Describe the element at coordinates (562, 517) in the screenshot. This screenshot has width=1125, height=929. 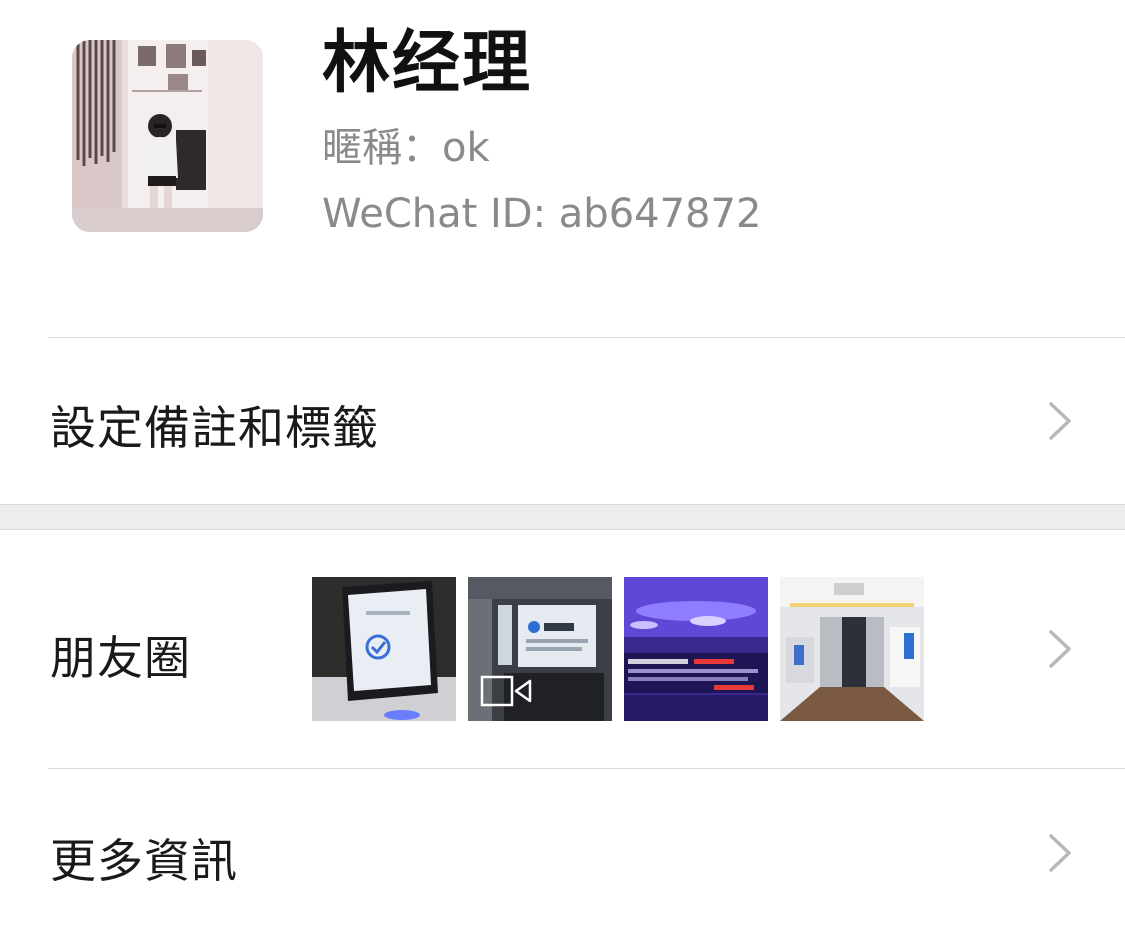
I see `section-gap` at that location.